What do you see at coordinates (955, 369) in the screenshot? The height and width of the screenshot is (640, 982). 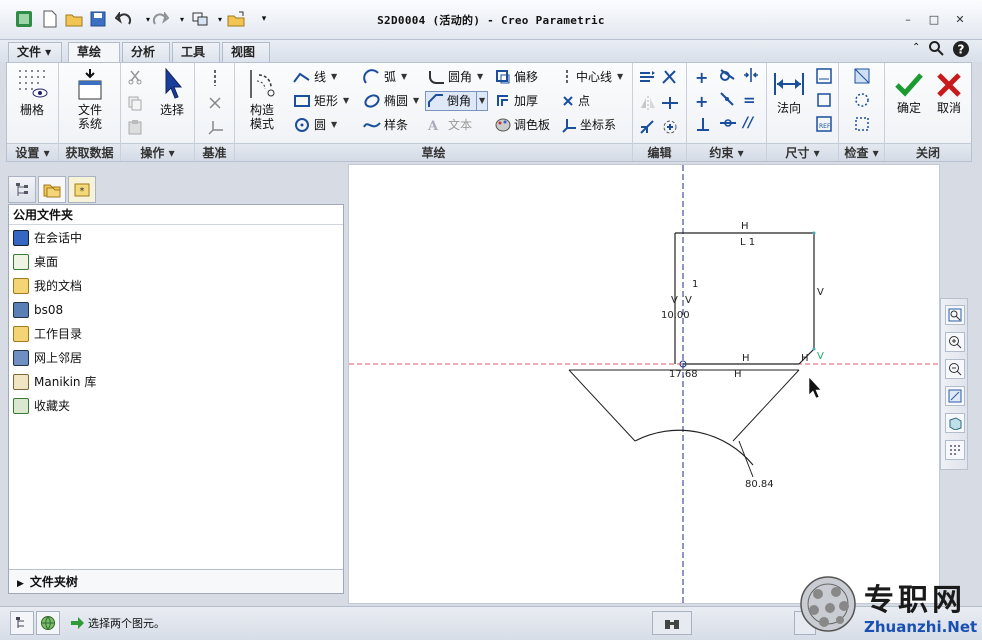 I see `zoom-out-button` at bounding box center [955, 369].